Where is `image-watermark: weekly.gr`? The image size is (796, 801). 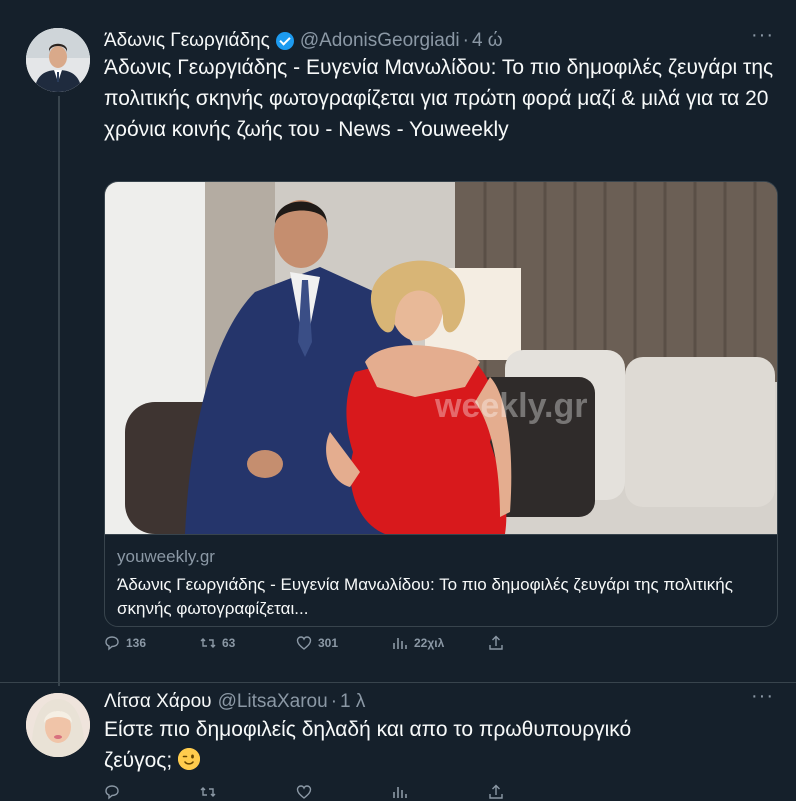 image-watermark: weekly.gr is located at coordinates (510, 406).